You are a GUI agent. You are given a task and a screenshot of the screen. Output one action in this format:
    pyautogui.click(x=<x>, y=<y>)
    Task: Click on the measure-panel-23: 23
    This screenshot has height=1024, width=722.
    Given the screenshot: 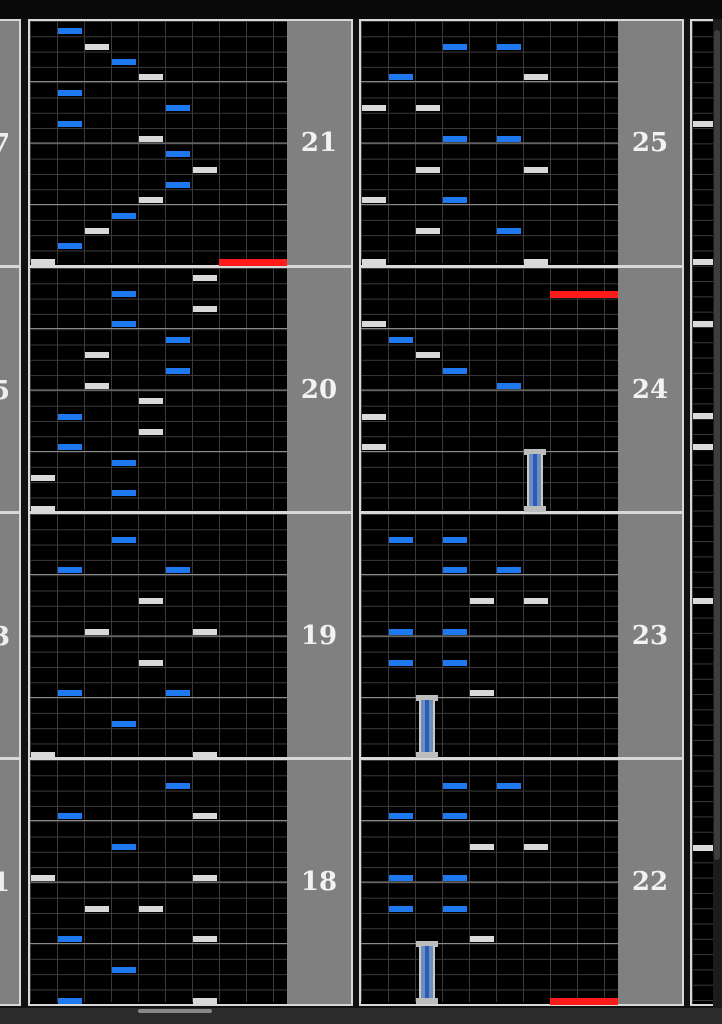 What is the action you would take?
    pyautogui.click(x=521, y=635)
    